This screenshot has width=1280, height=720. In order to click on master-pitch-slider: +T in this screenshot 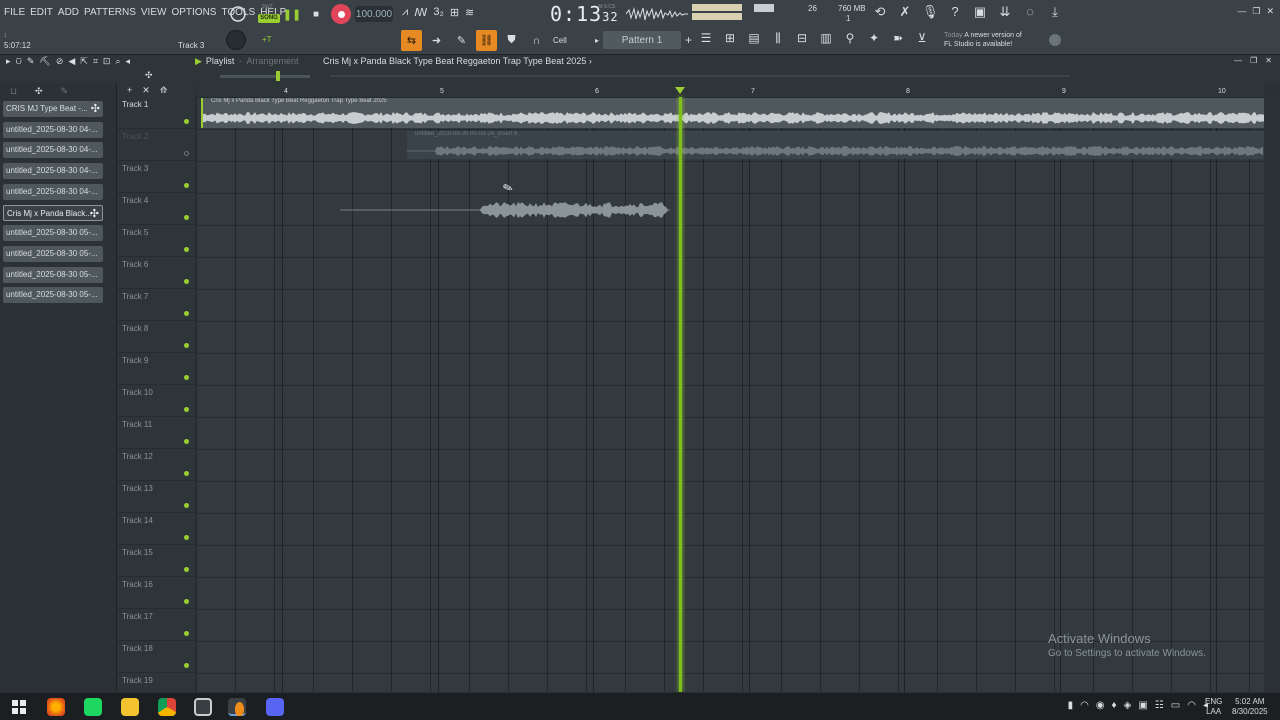, I will do `click(267, 39)`.